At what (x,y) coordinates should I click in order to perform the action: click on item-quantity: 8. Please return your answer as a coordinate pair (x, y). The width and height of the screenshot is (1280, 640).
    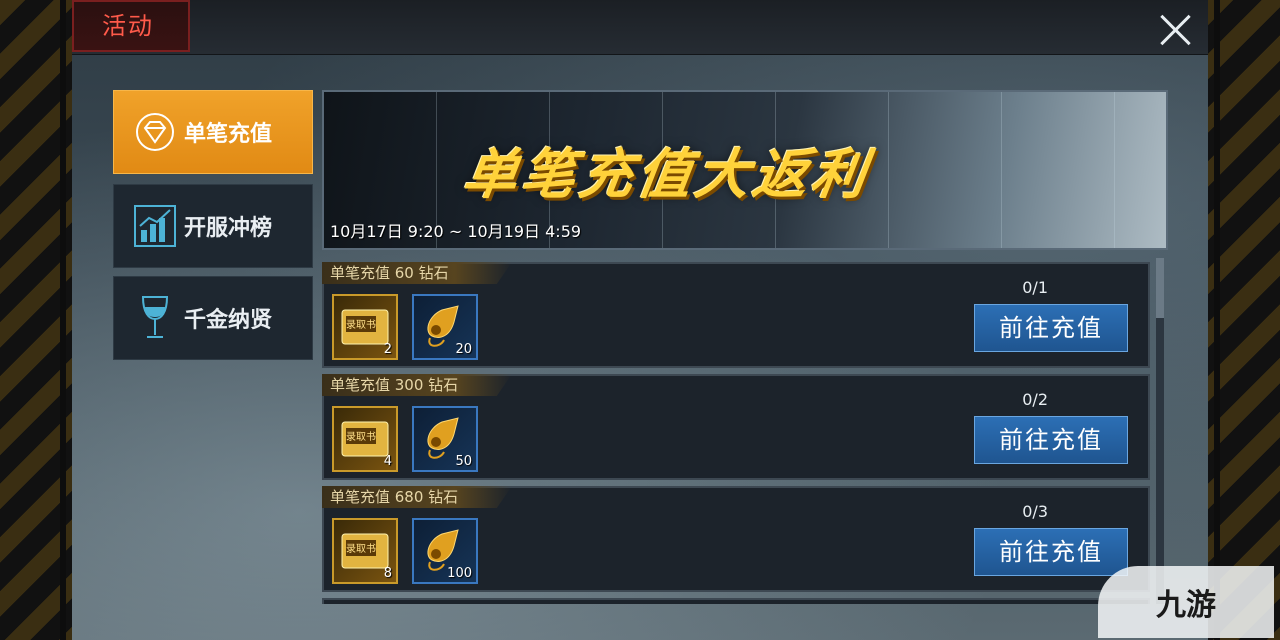
    Looking at the image, I should click on (387, 573).